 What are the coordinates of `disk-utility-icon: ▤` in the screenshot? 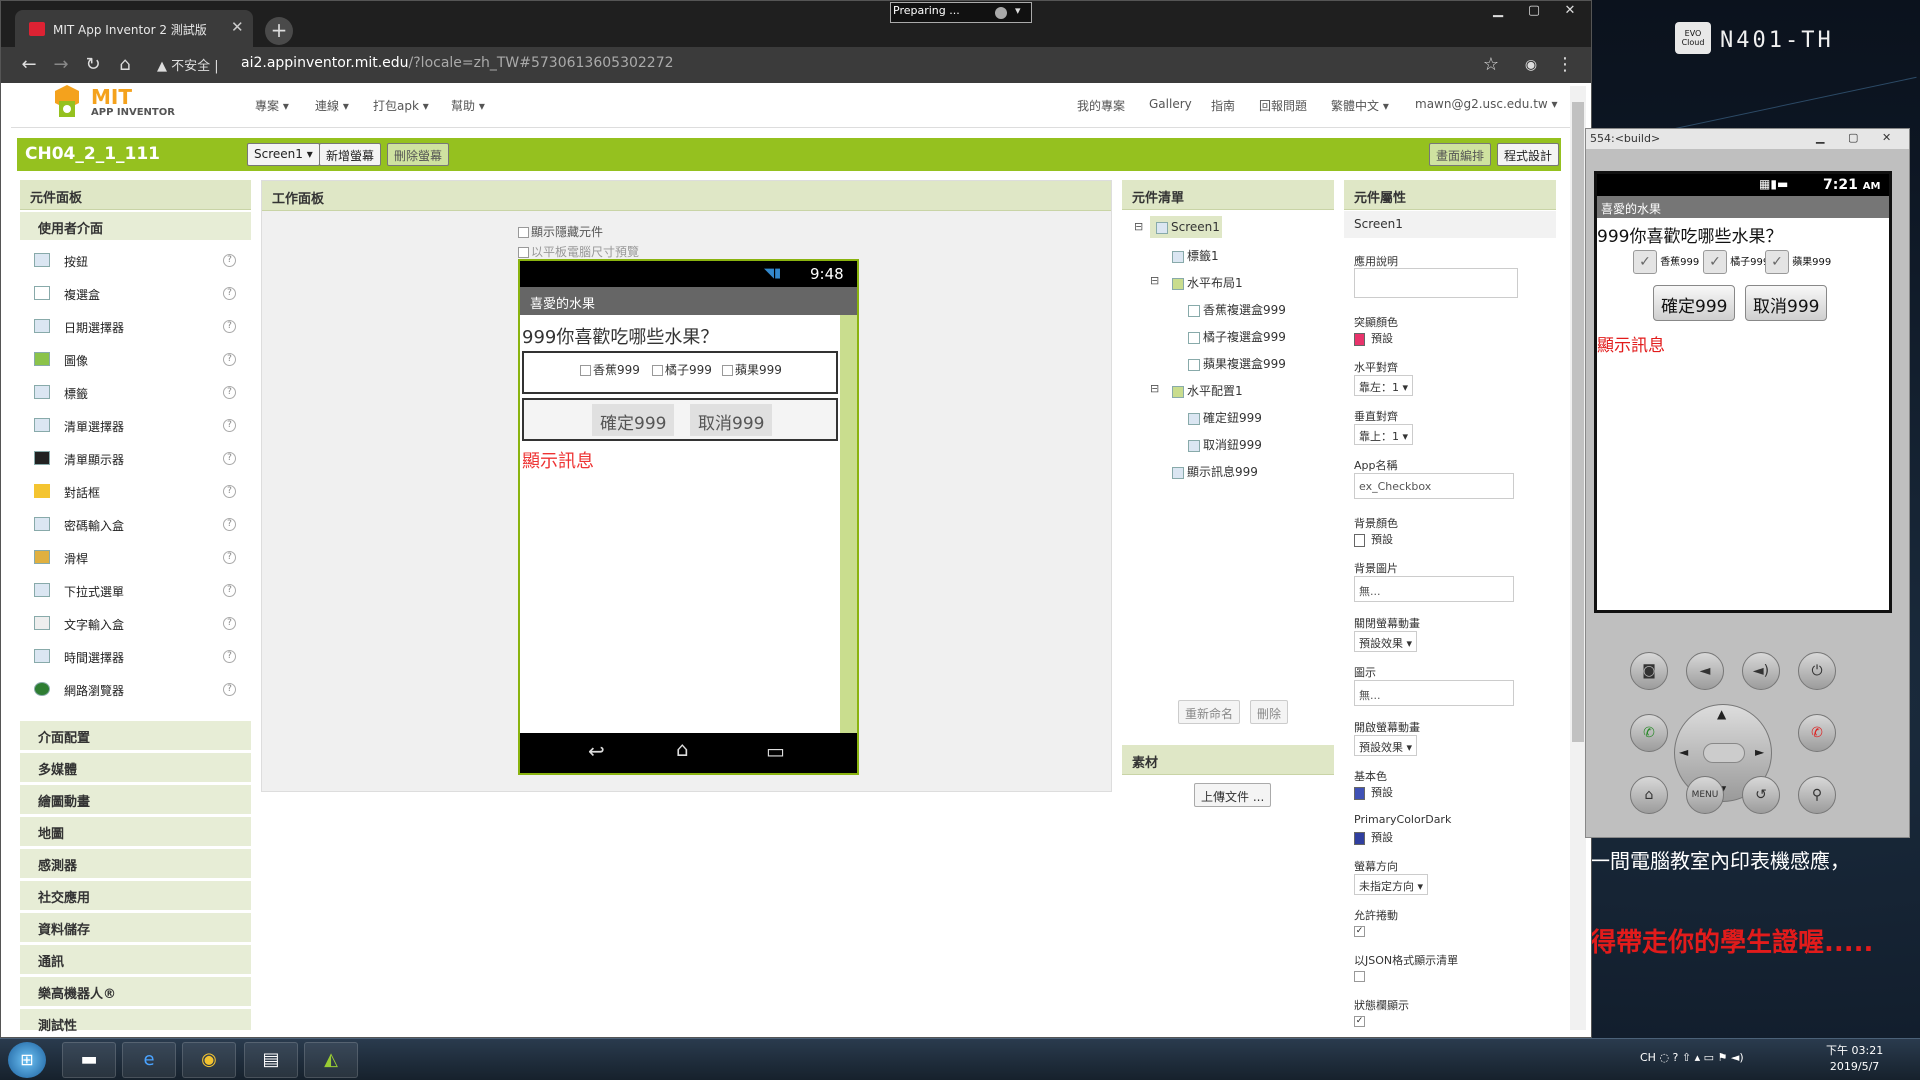 It's located at (271, 1060).